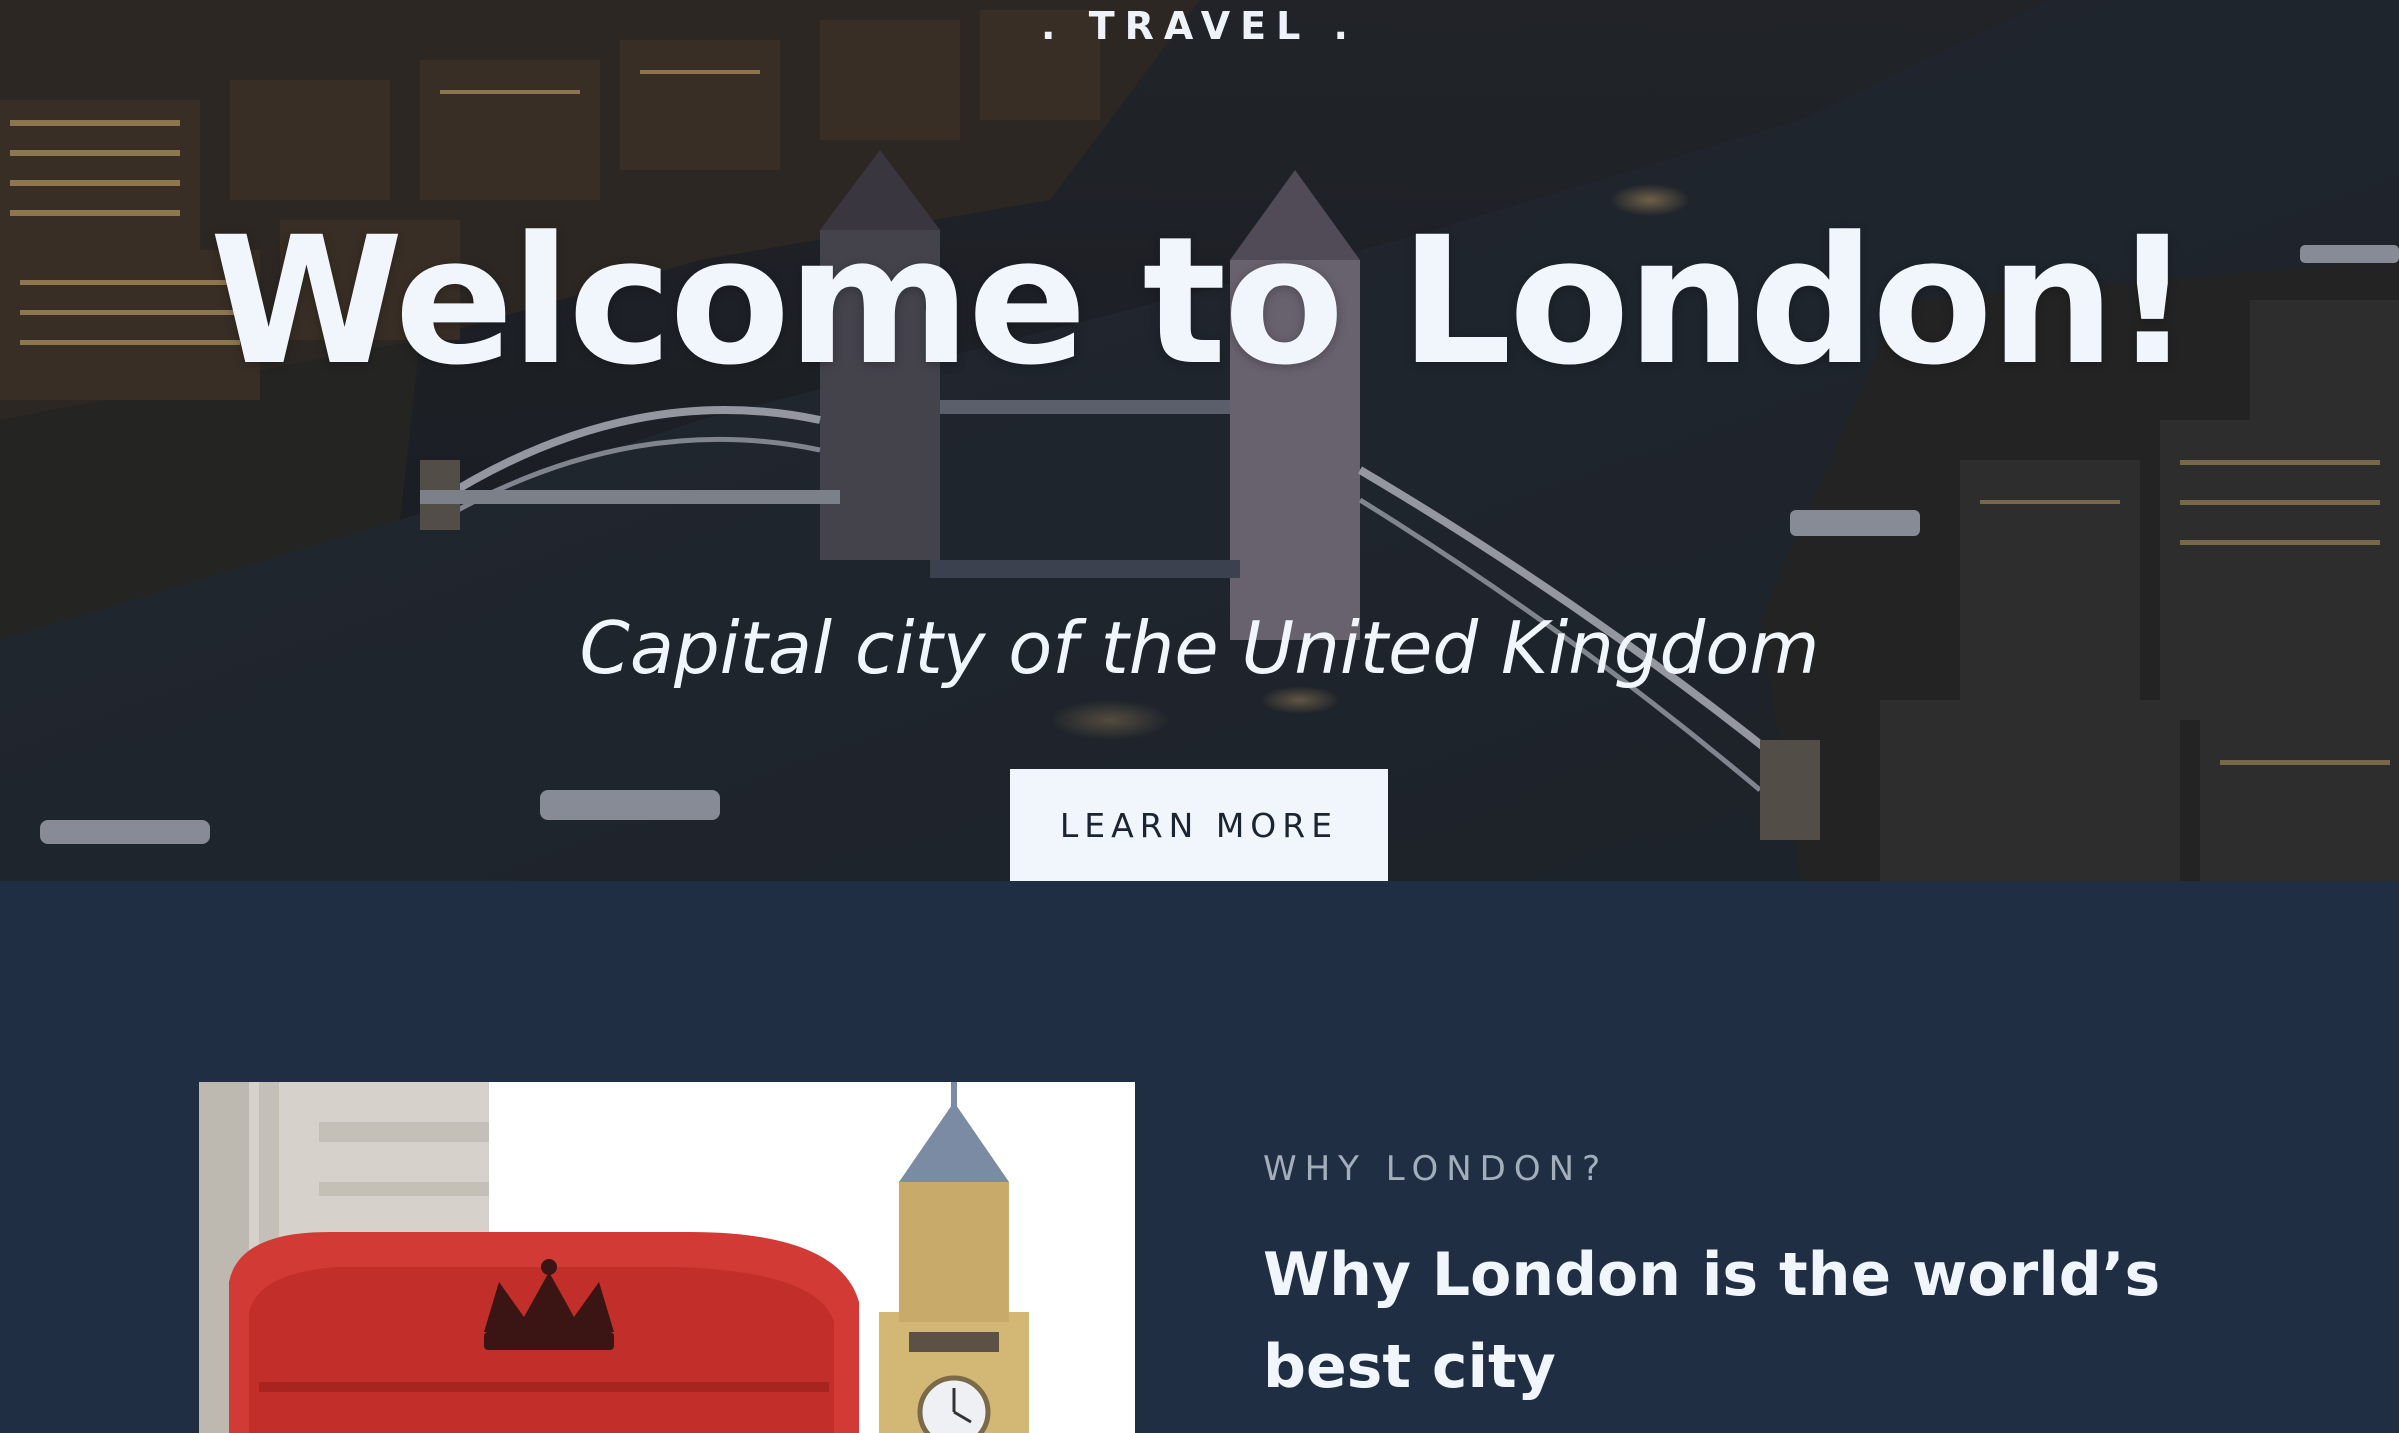 The width and height of the screenshot is (2399, 1433). Describe the element at coordinates (1712, 1321) in the screenshot. I see `section-heading: Why London is the world’s best city` at that location.